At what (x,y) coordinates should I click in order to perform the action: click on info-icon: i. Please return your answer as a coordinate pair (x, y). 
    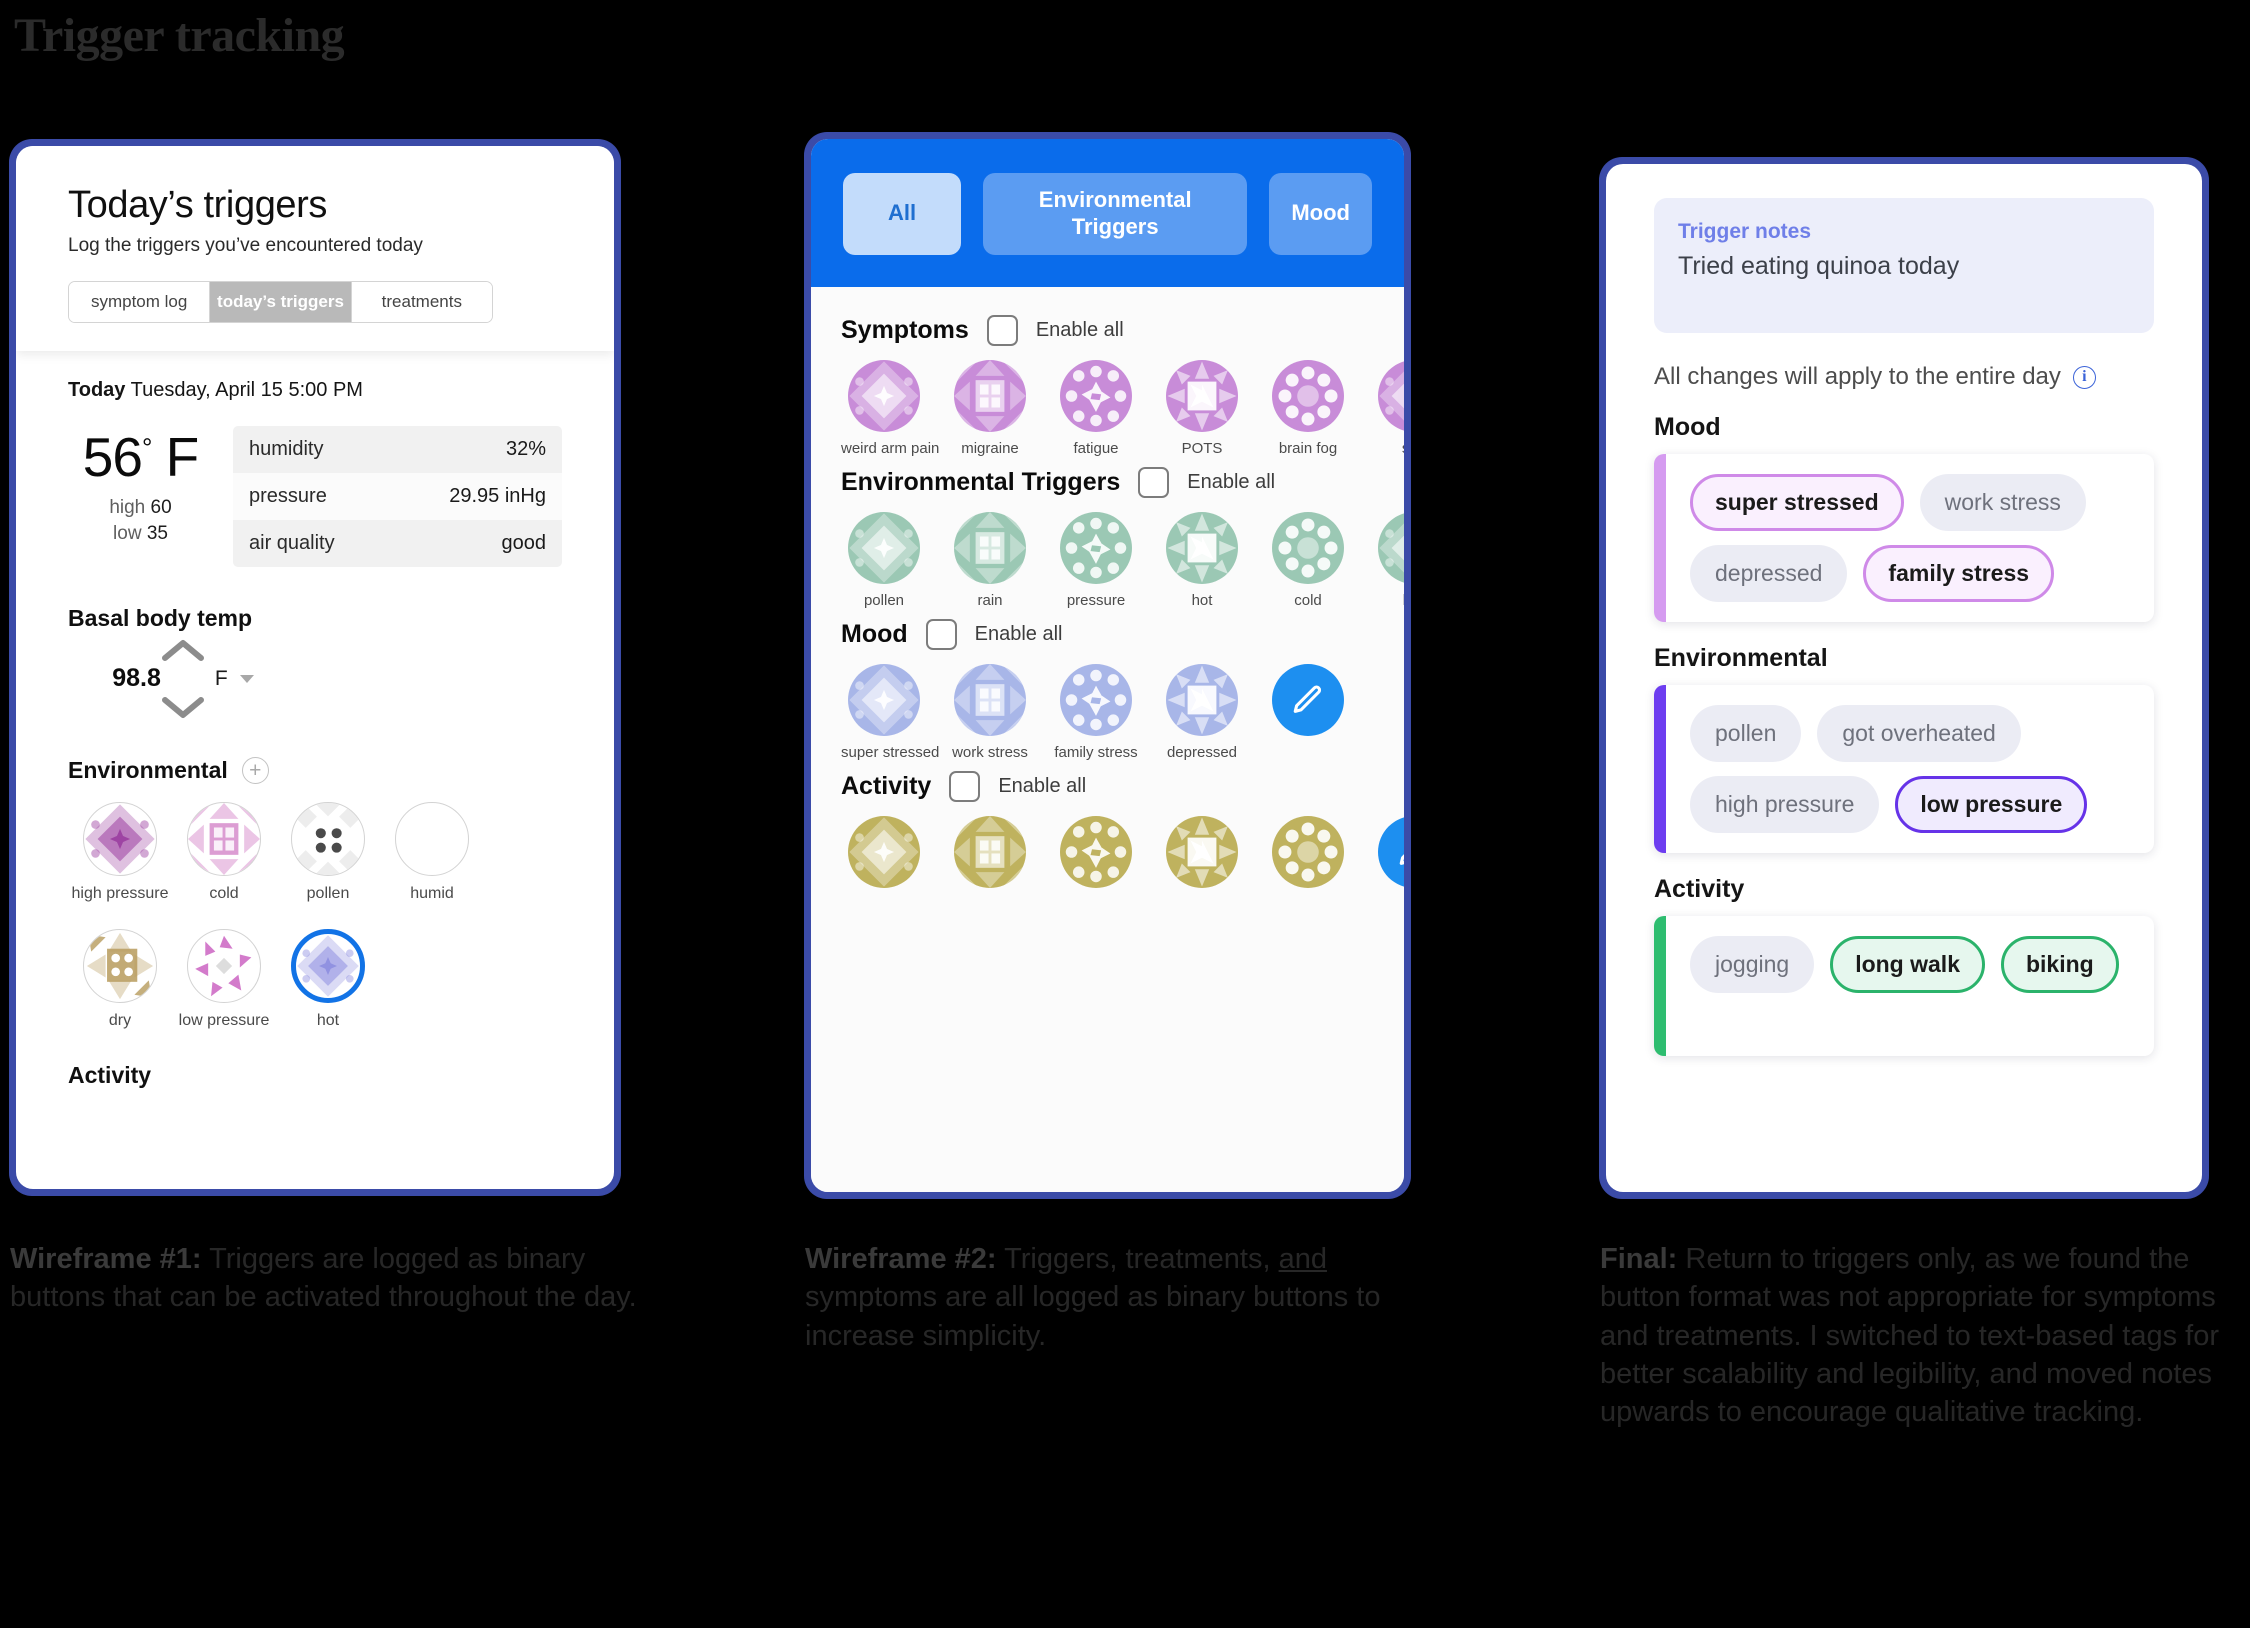
    Looking at the image, I should click on (2084, 377).